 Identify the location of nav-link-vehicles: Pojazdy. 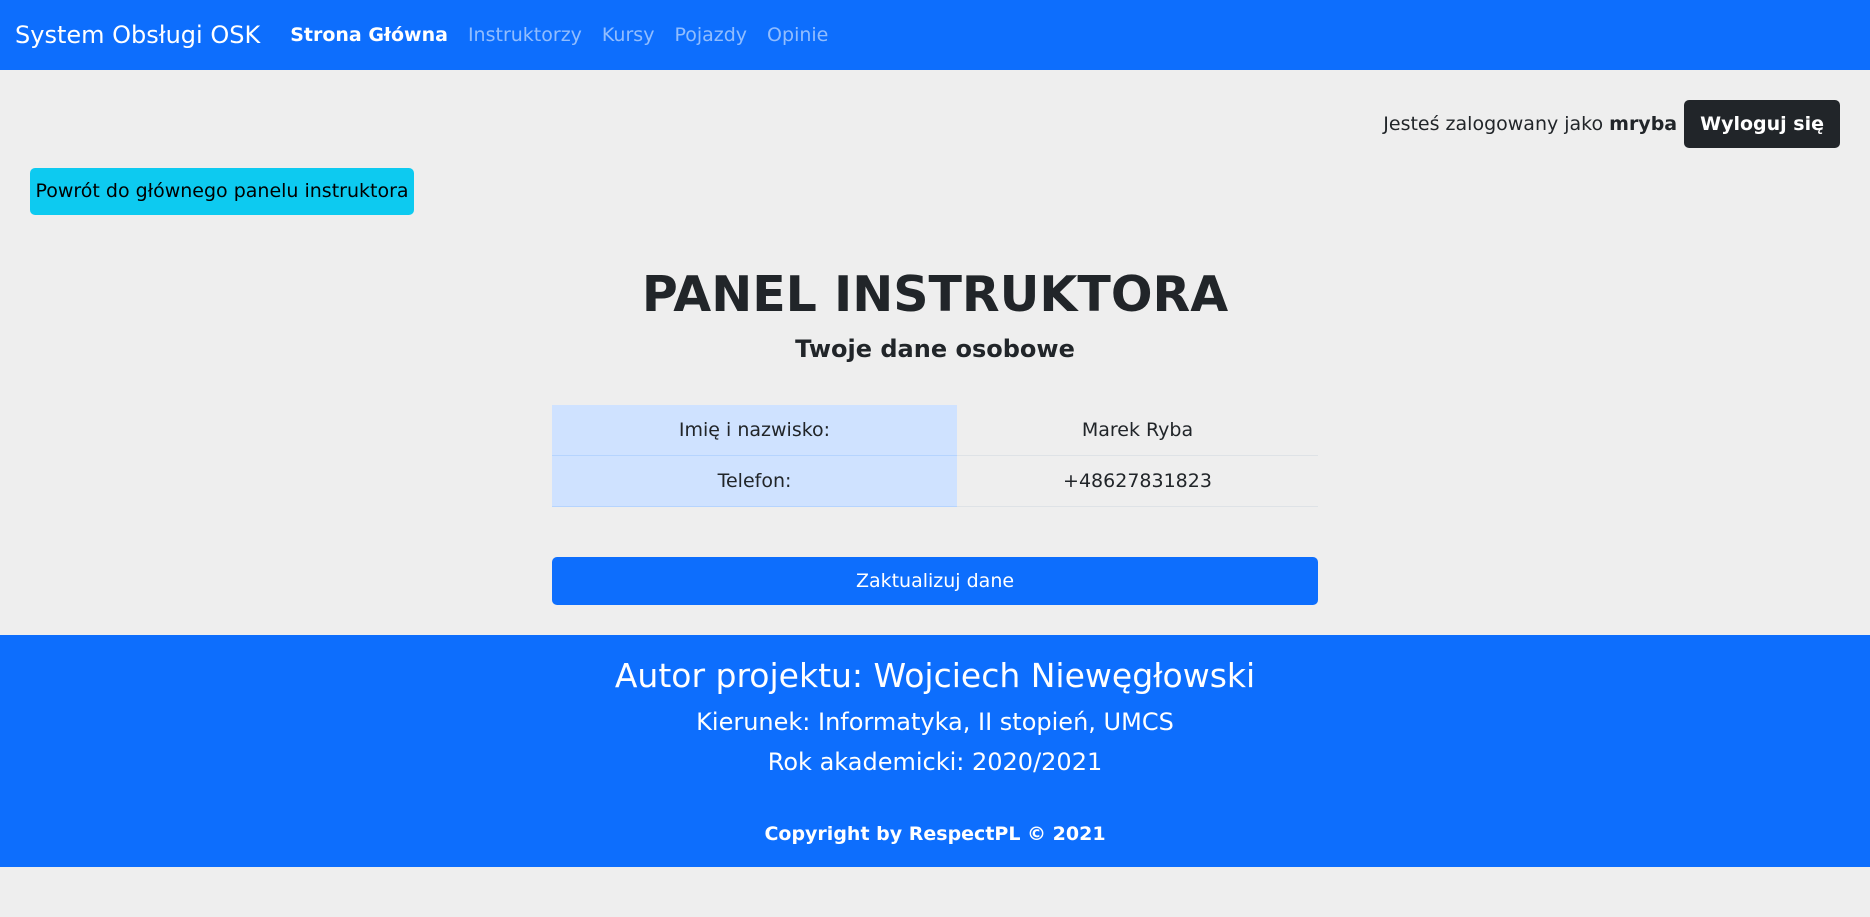
(710, 35).